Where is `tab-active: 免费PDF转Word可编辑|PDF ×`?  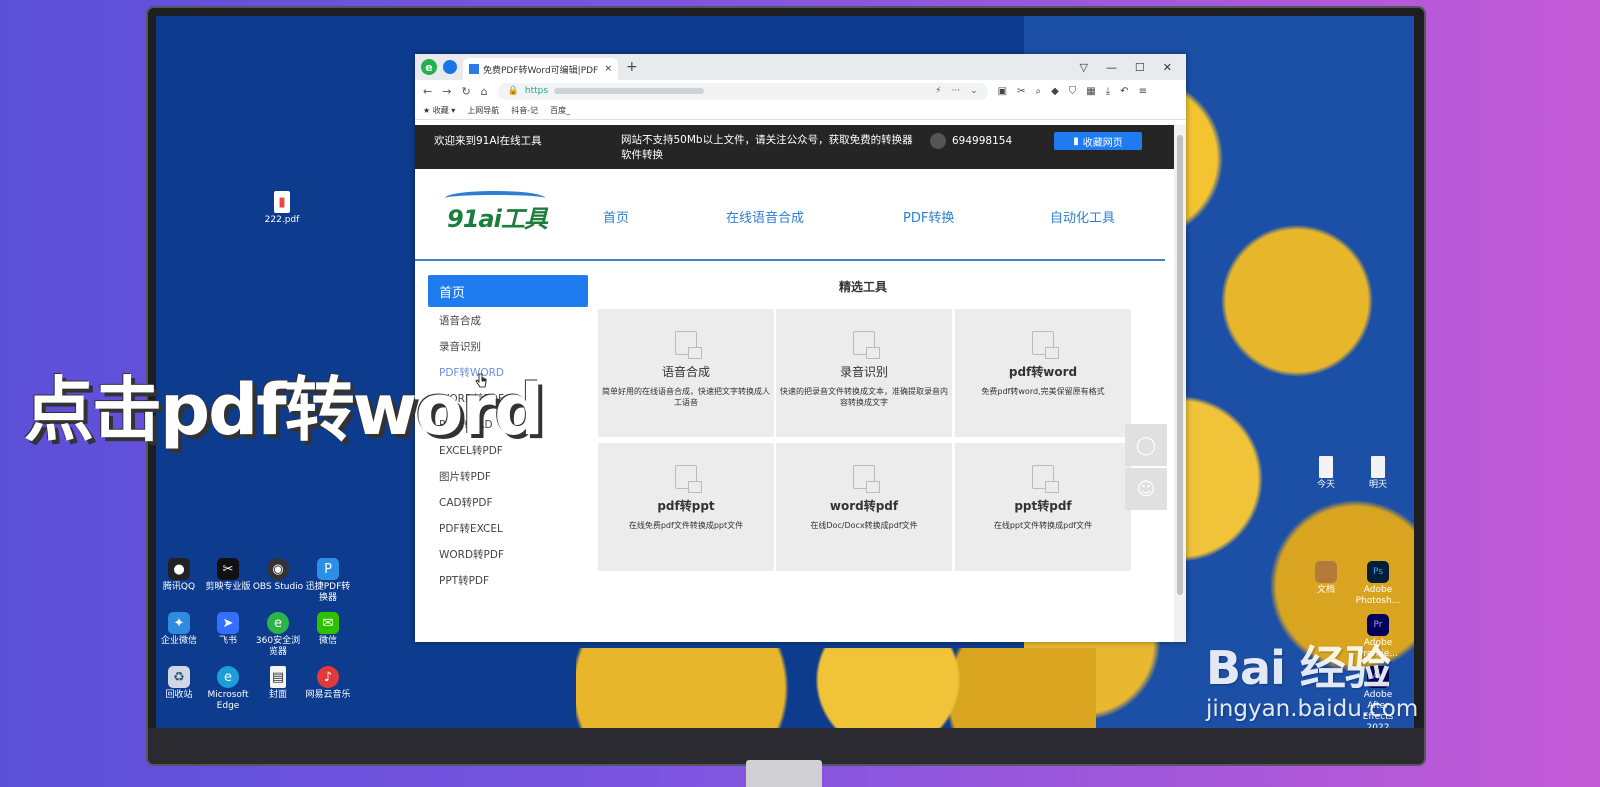
tab-active: 免费PDF转Word可编辑|PDF × is located at coordinates (540, 69).